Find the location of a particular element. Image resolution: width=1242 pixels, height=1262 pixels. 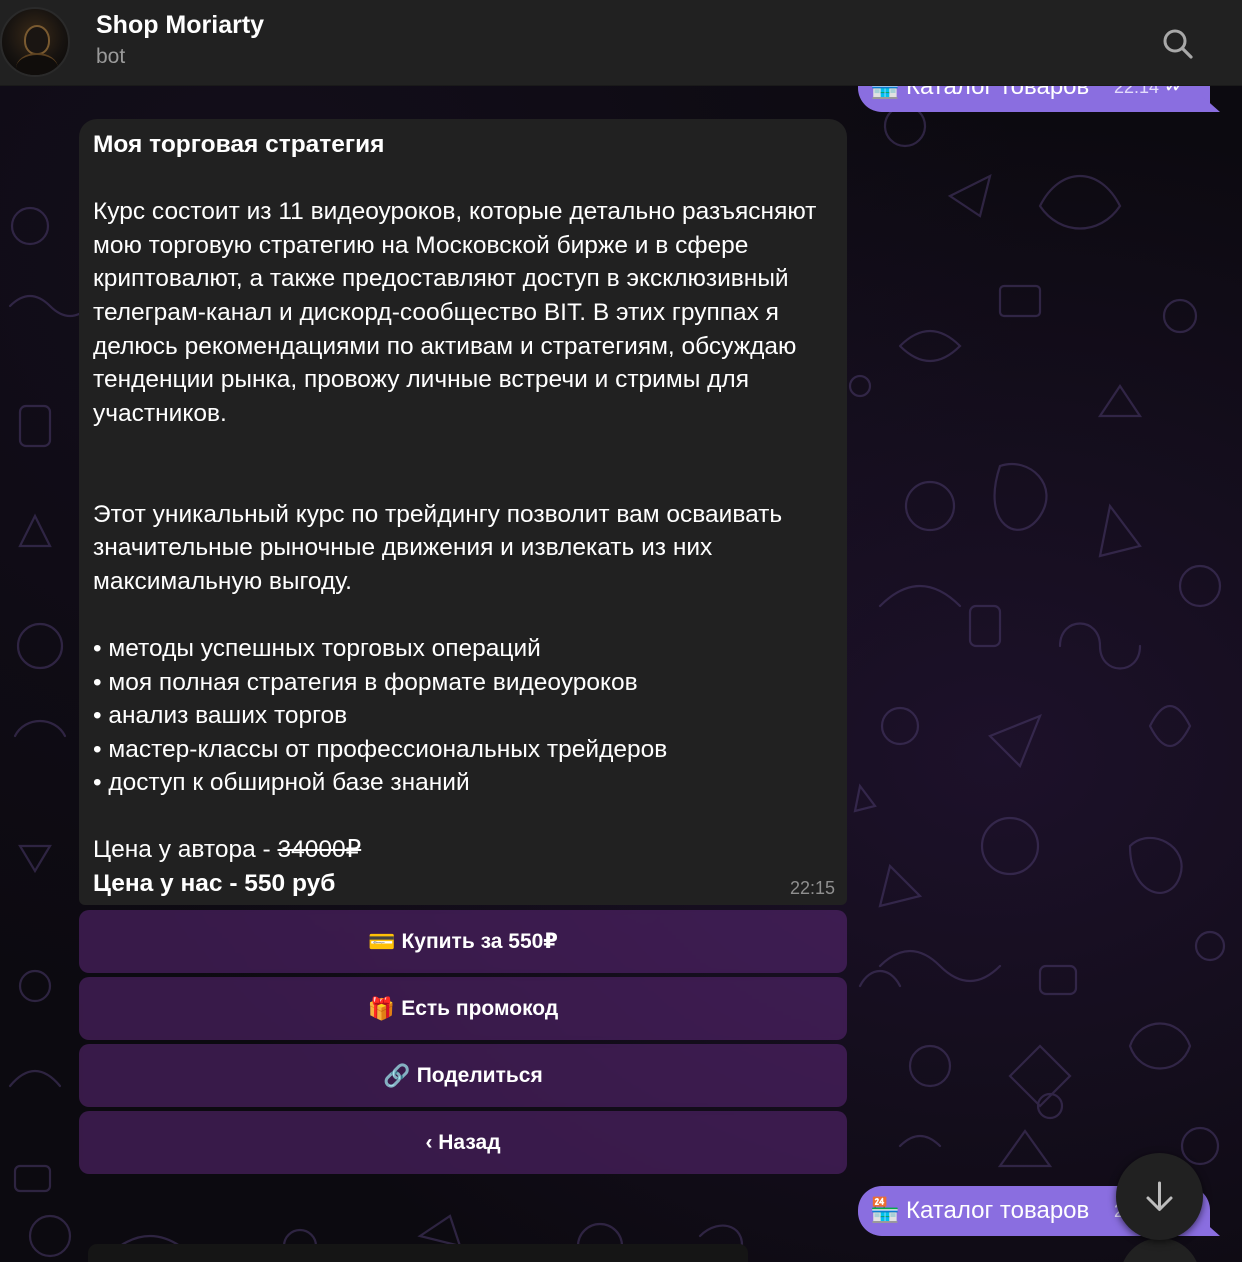

arrow-down-icon is located at coordinates (1159, 1196).